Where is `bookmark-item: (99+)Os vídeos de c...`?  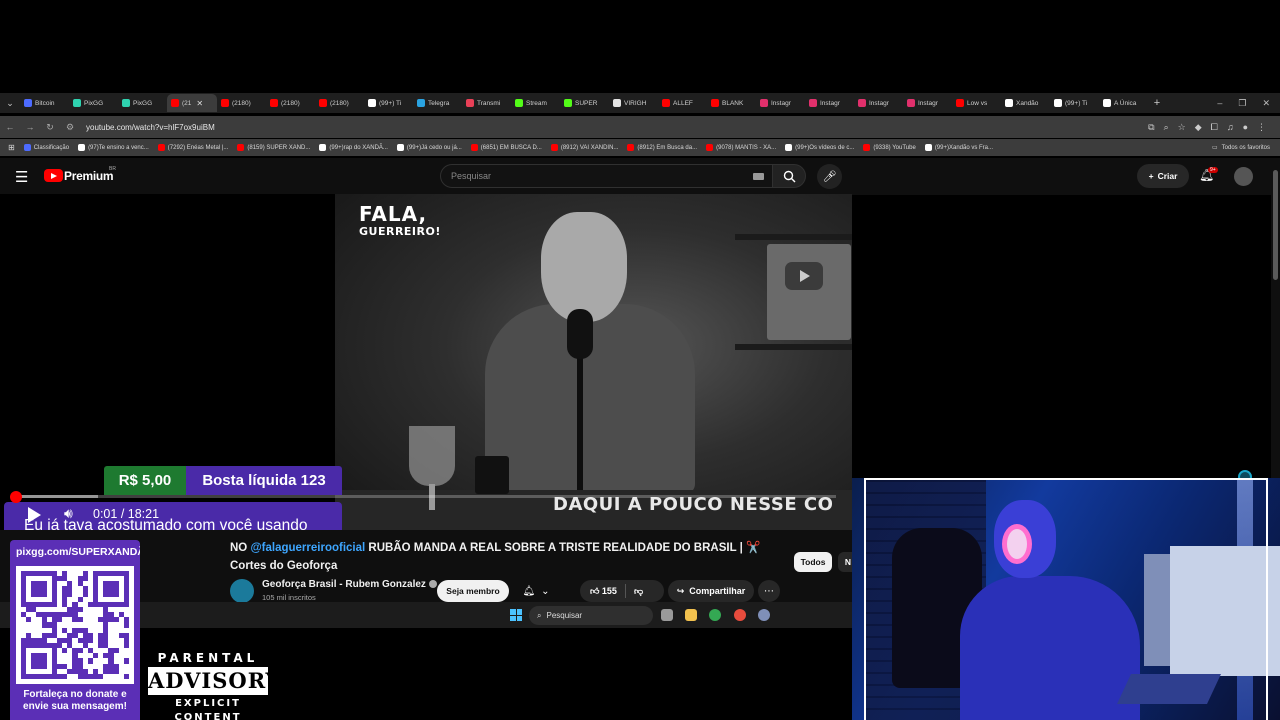 bookmark-item: (99+)Os vídeos de c... is located at coordinates (819, 147).